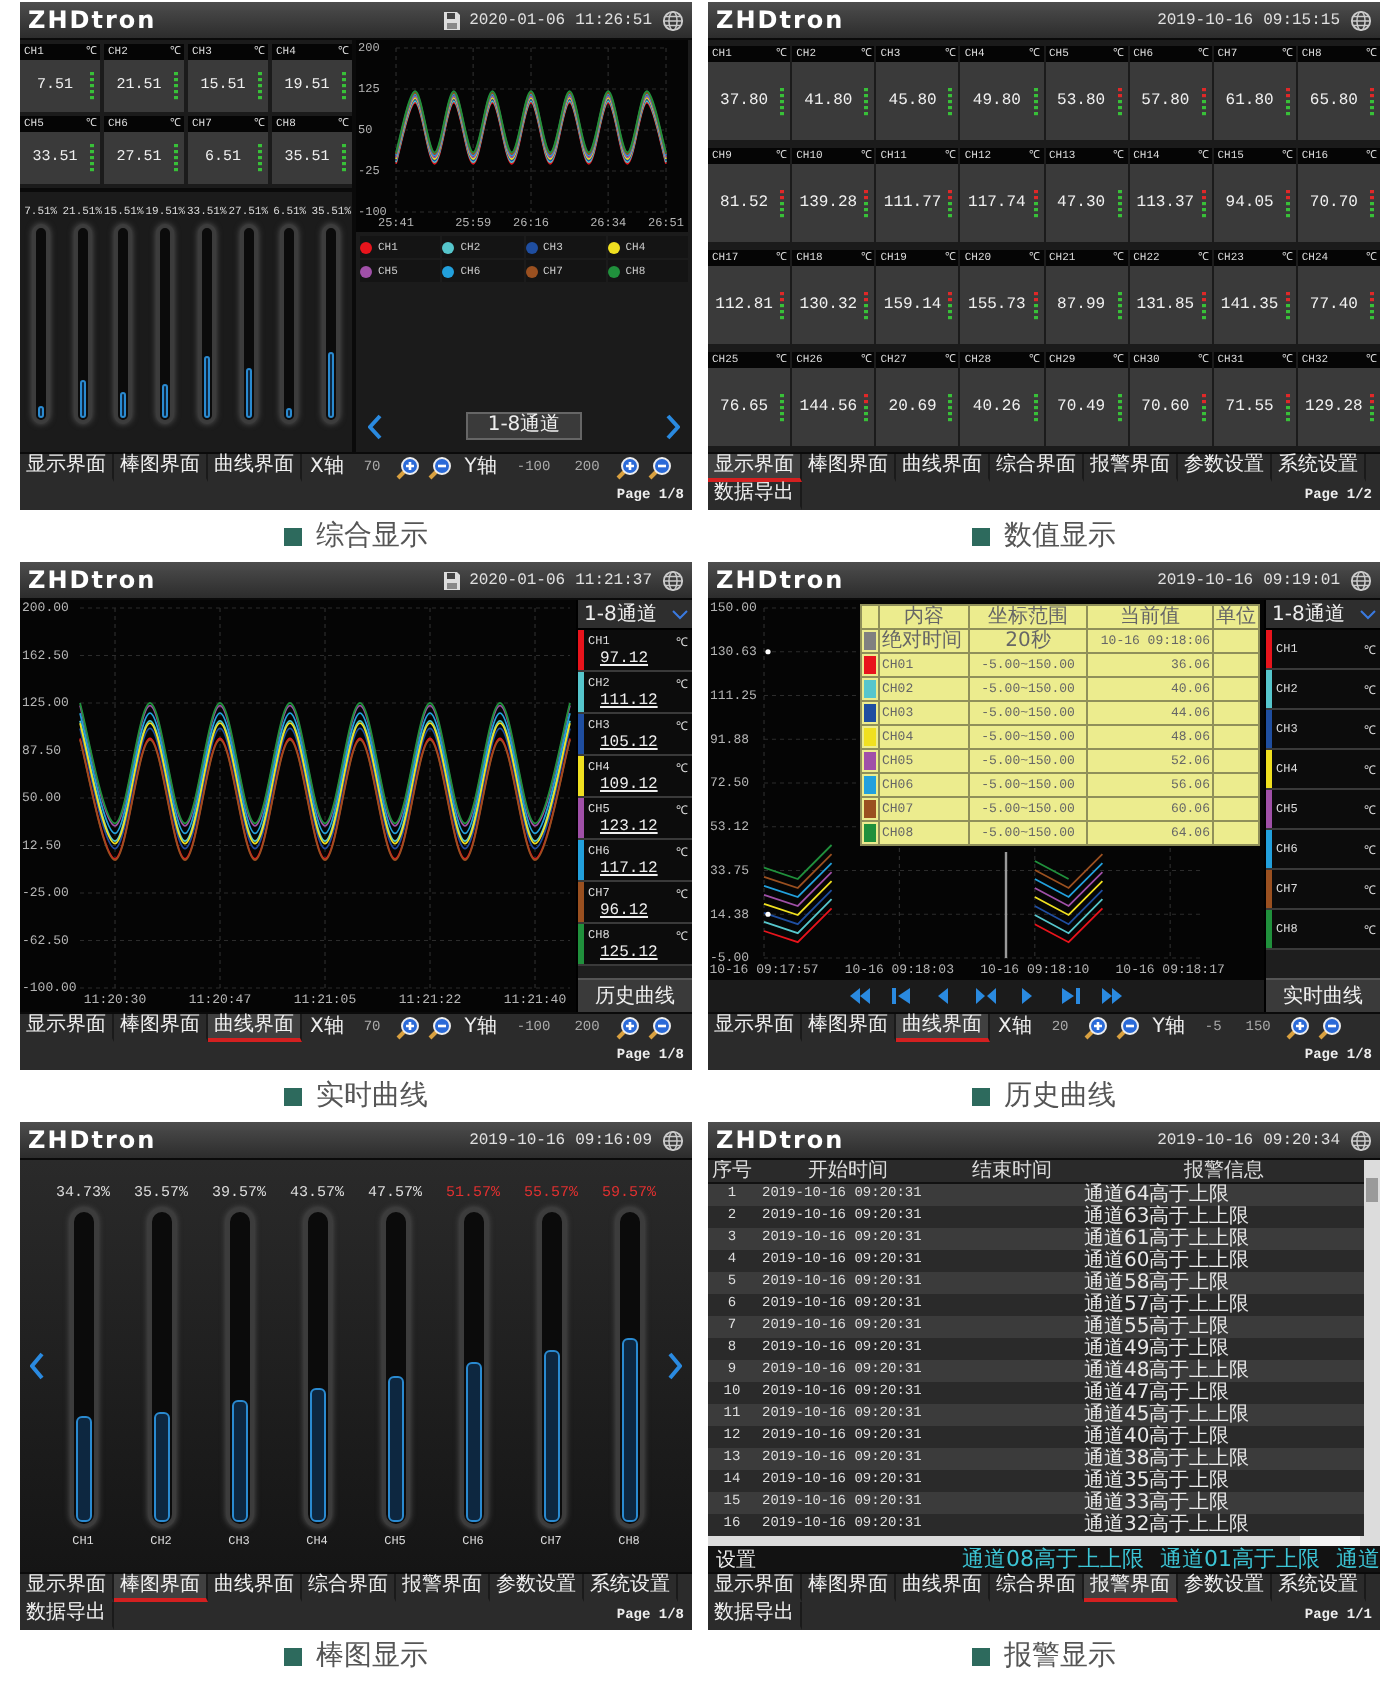  I want to click on channel-value: 96.12, so click(624, 910).